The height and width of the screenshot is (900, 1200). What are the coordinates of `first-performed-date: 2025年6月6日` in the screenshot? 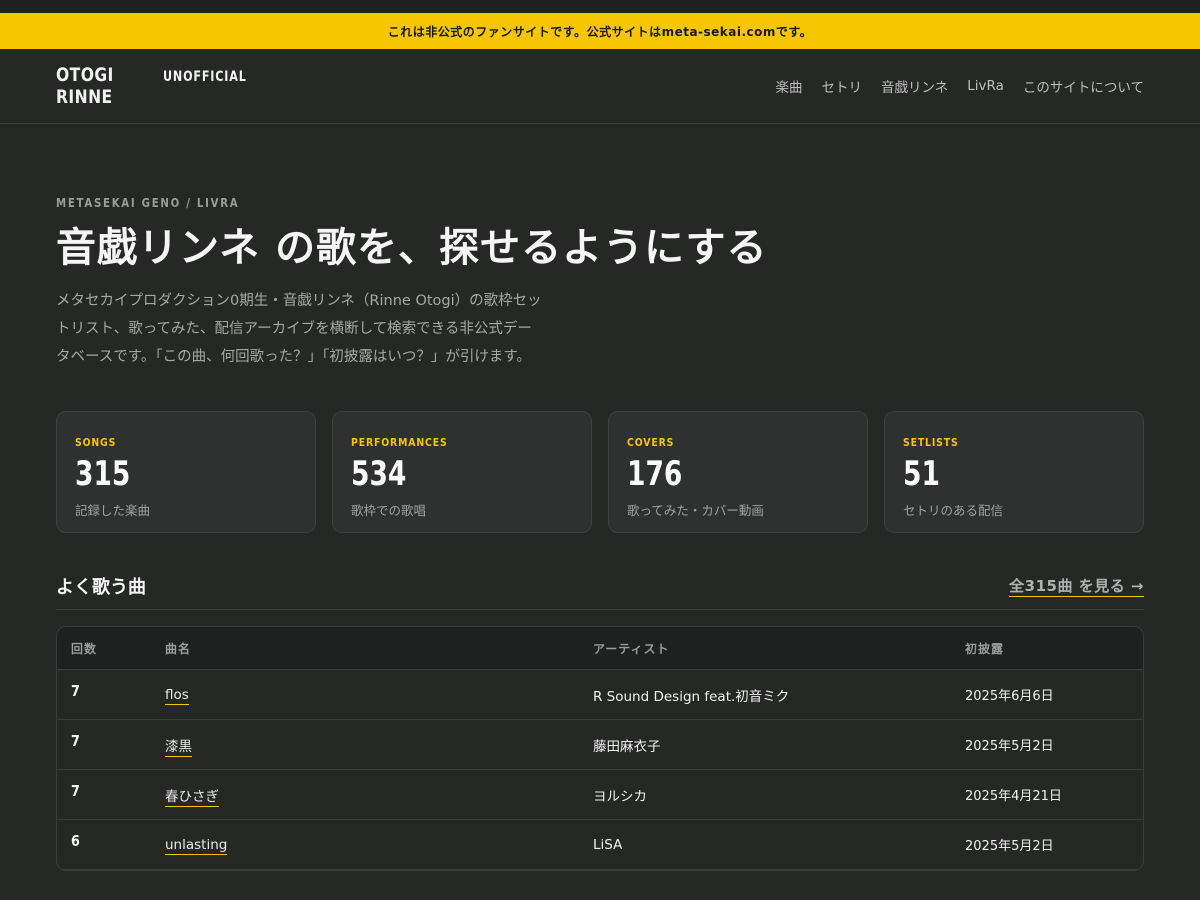 It's located at (1009, 696).